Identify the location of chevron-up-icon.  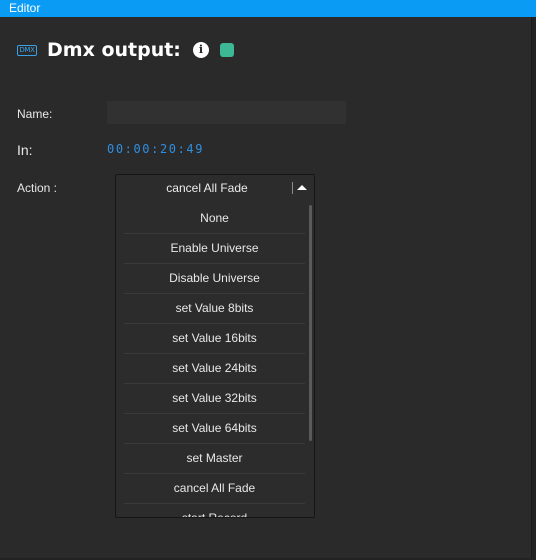
(302, 187).